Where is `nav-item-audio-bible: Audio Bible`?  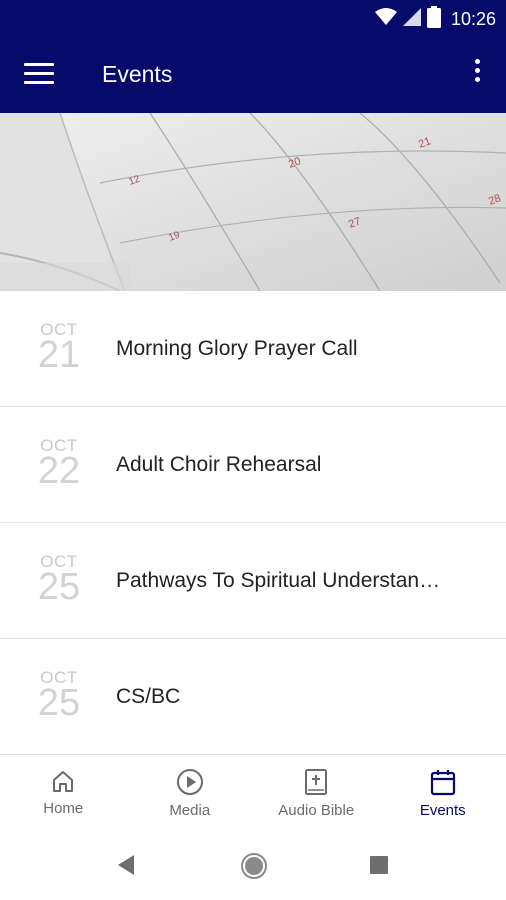
nav-item-audio-bible: Audio Bible is located at coordinates (316, 794).